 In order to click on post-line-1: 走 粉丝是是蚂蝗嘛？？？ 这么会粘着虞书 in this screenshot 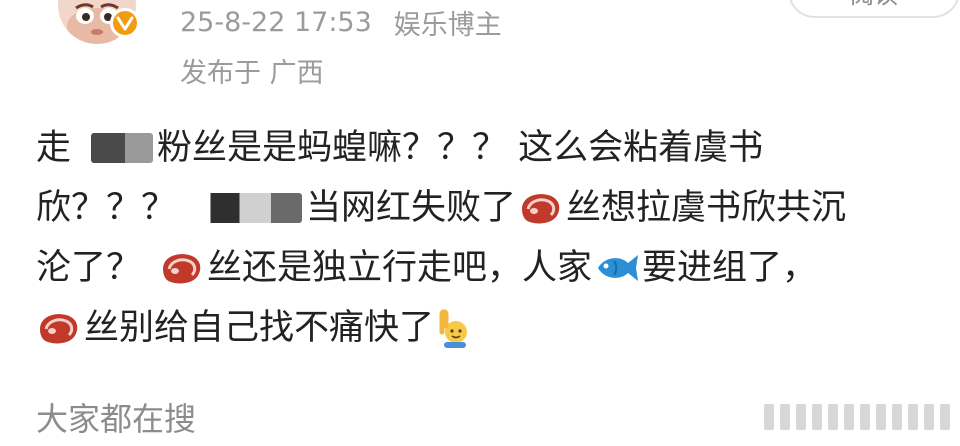, I will do `click(476, 148)`.